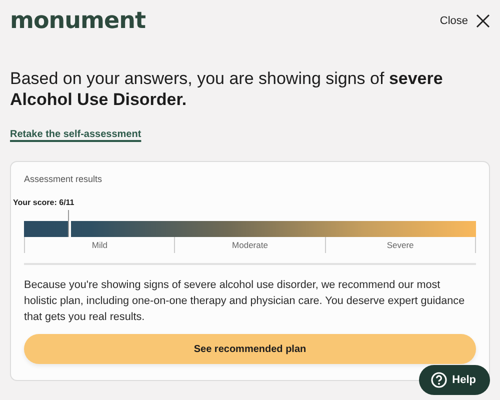 Image resolution: width=500 pixels, height=400 pixels. I want to click on logo: monument, so click(78, 21).